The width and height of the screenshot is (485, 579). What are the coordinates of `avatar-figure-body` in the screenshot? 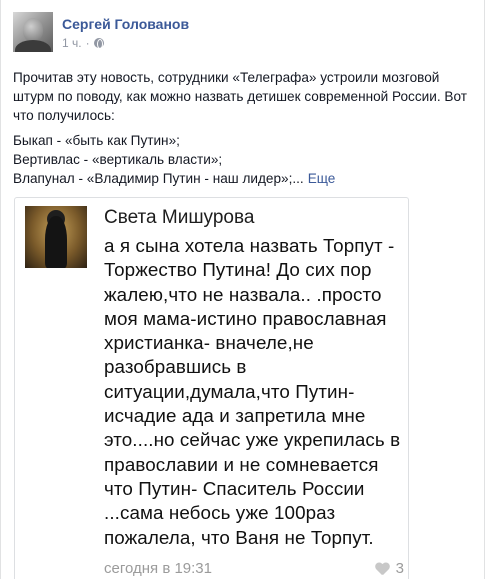 It's located at (56, 242).